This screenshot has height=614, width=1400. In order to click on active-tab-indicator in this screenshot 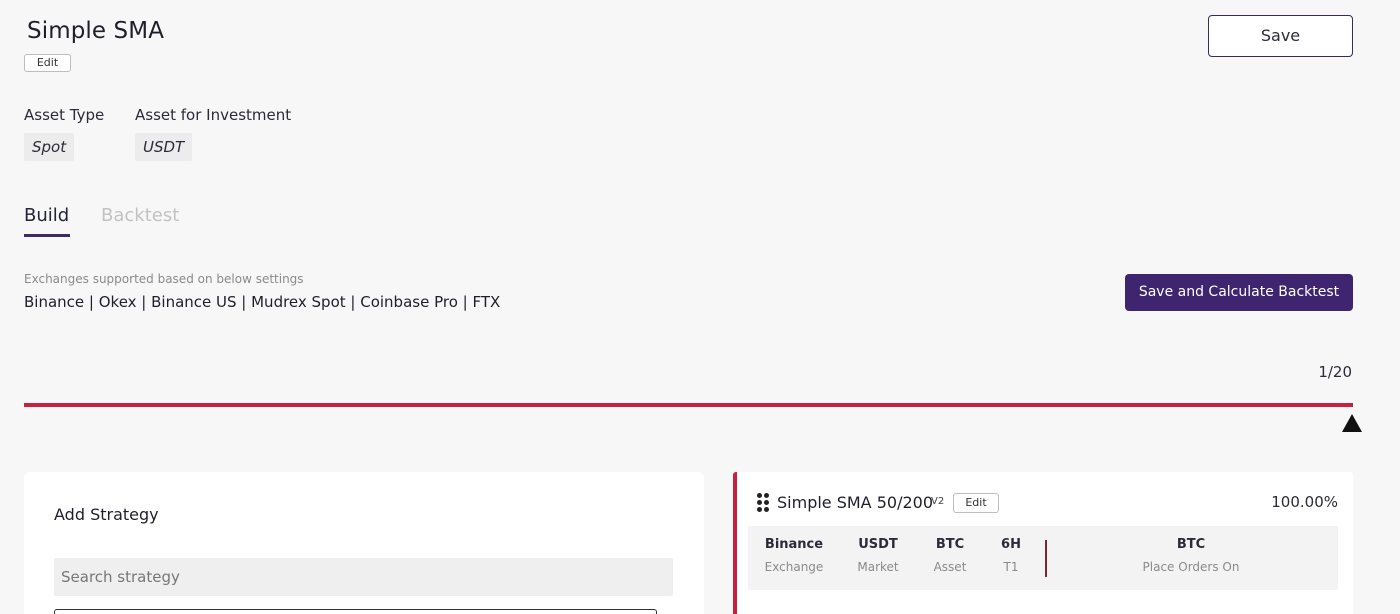, I will do `click(47, 235)`.